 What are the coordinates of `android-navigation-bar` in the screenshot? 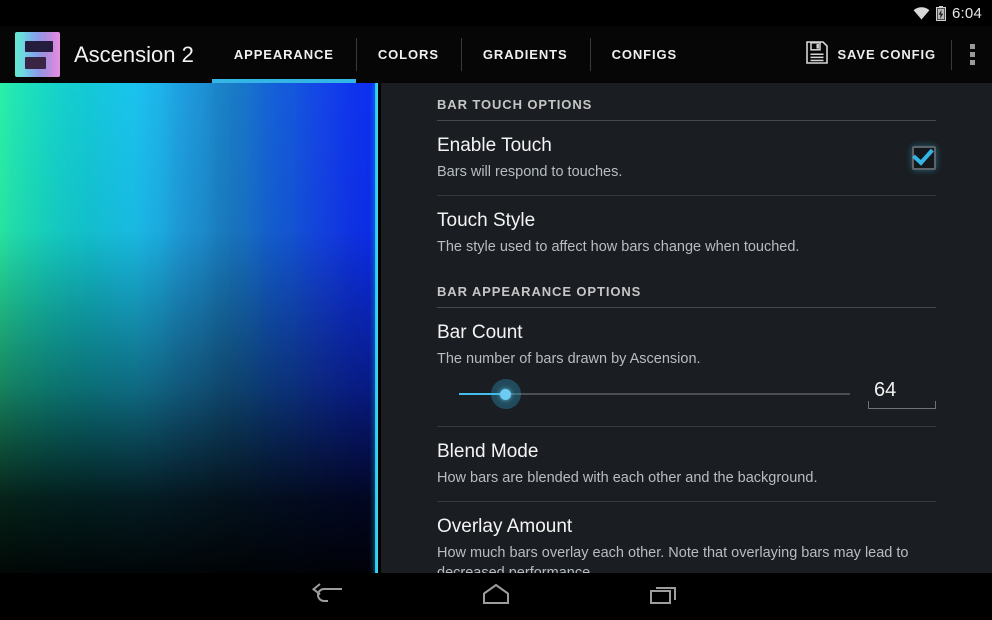 It's located at (496, 596).